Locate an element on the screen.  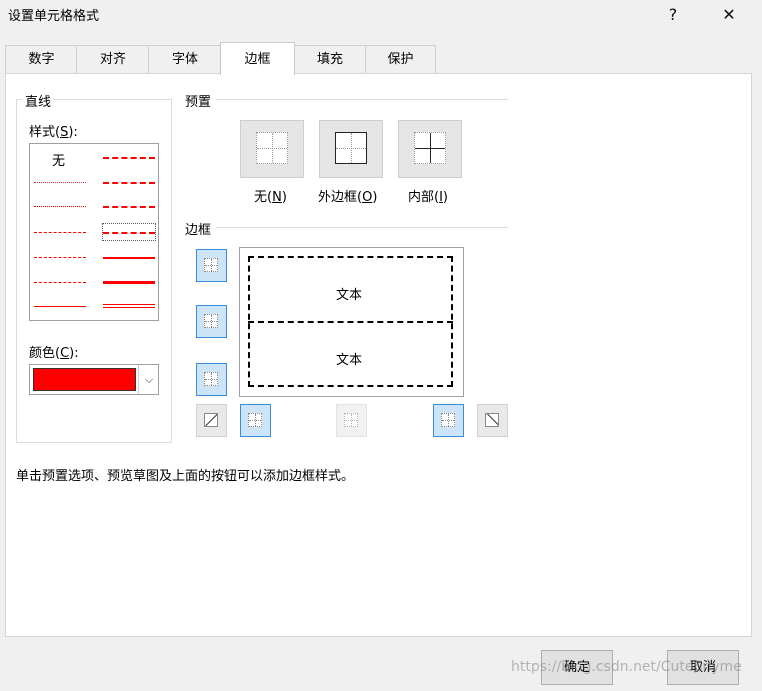
tab-protection: 保护 is located at coordinates (400, 59).